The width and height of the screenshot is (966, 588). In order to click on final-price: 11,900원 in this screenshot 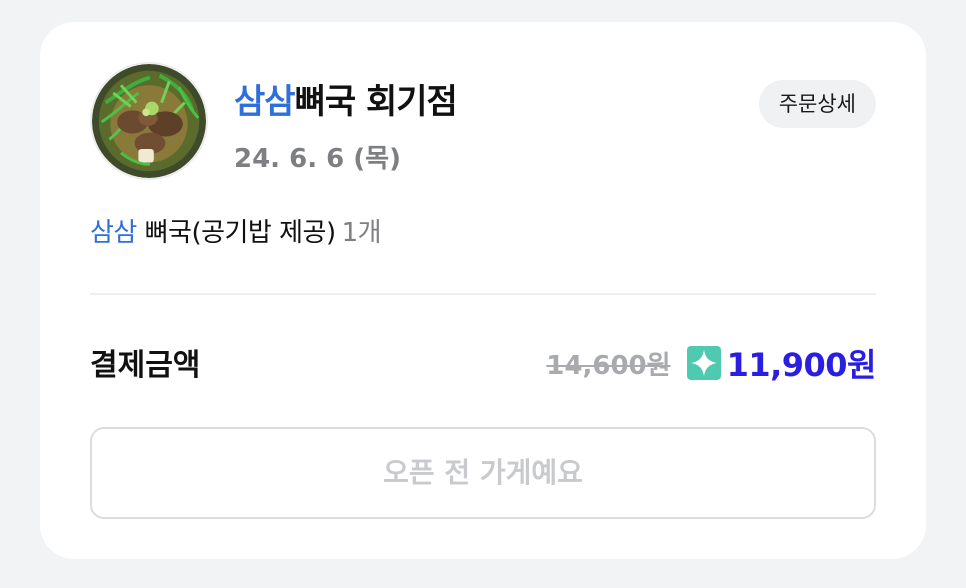, I will do `click(801, 365)`.